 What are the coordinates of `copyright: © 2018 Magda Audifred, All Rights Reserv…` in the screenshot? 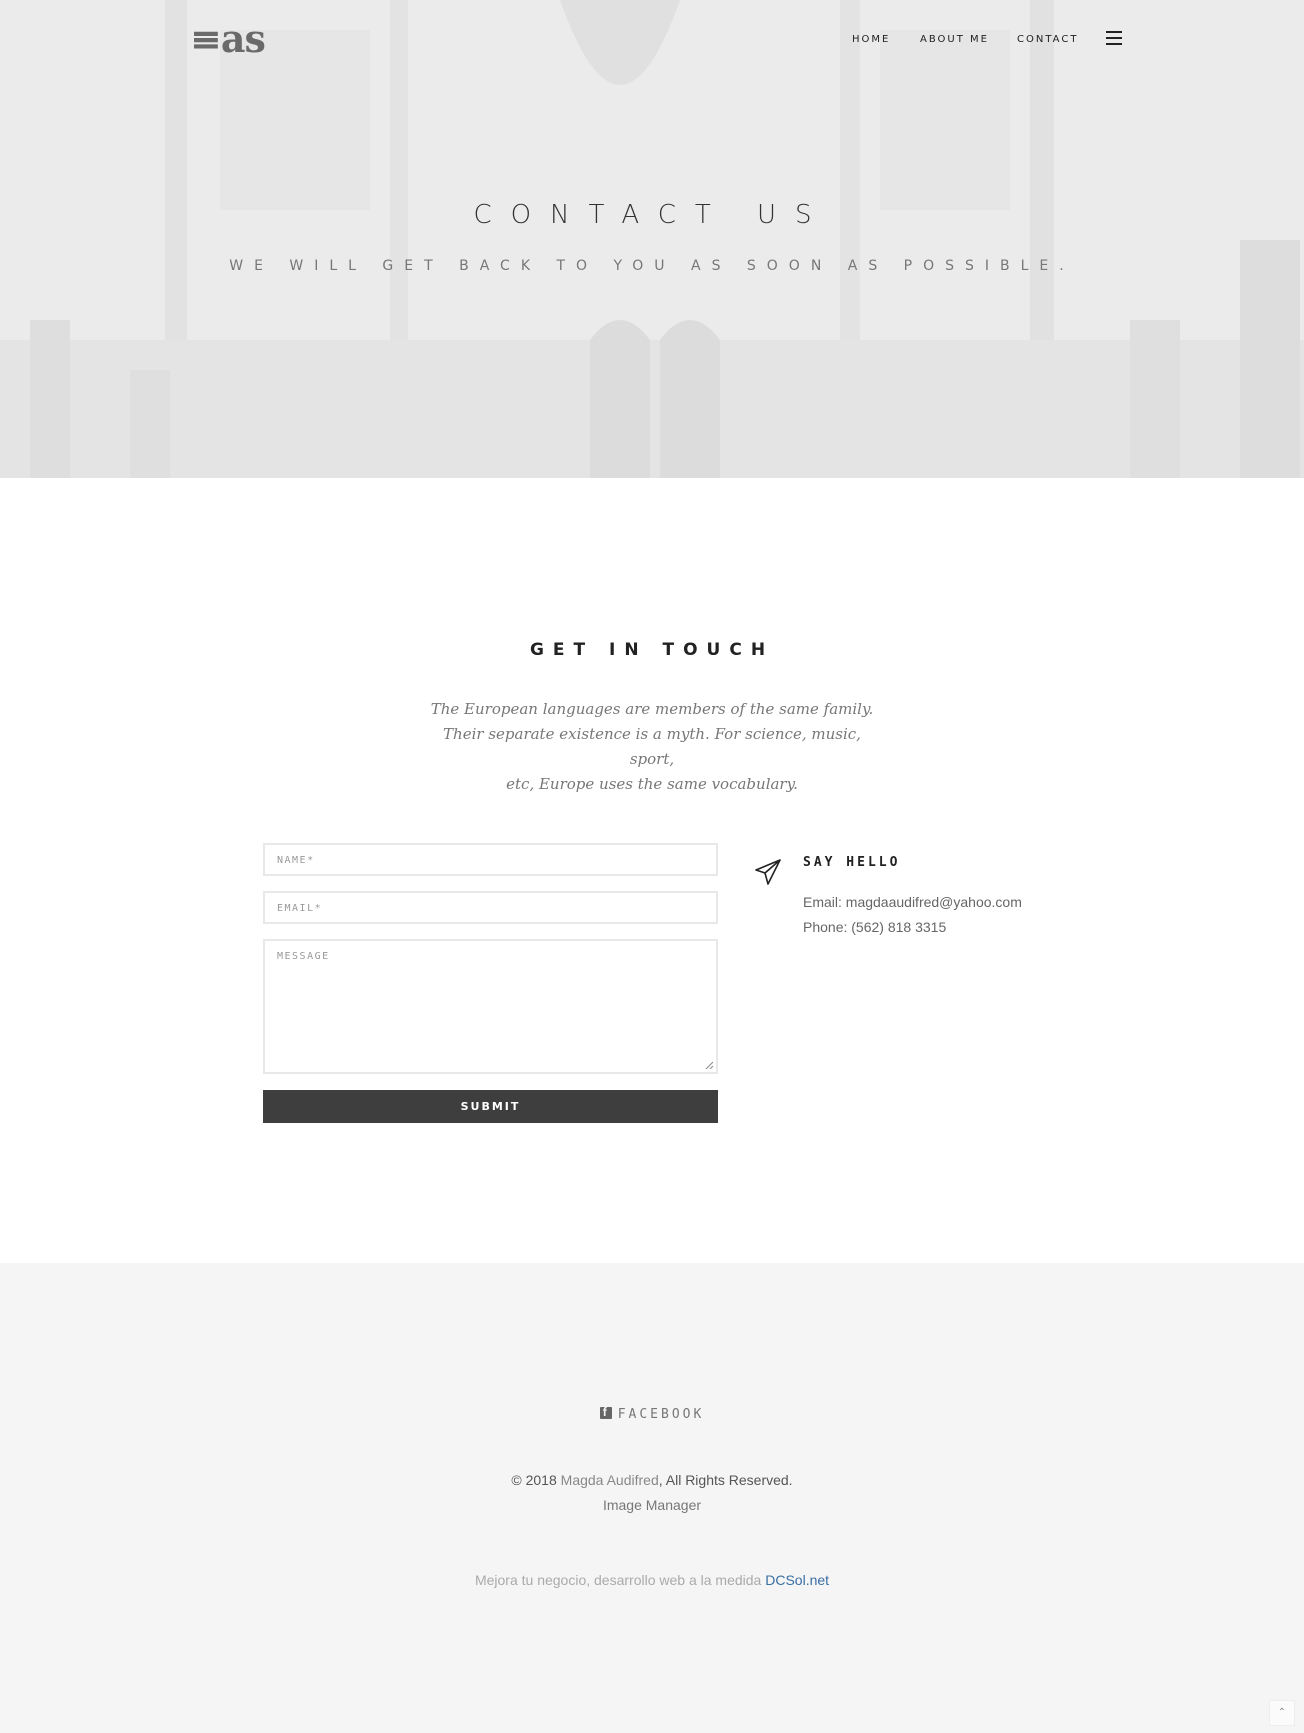 It's located at (652, 1480).